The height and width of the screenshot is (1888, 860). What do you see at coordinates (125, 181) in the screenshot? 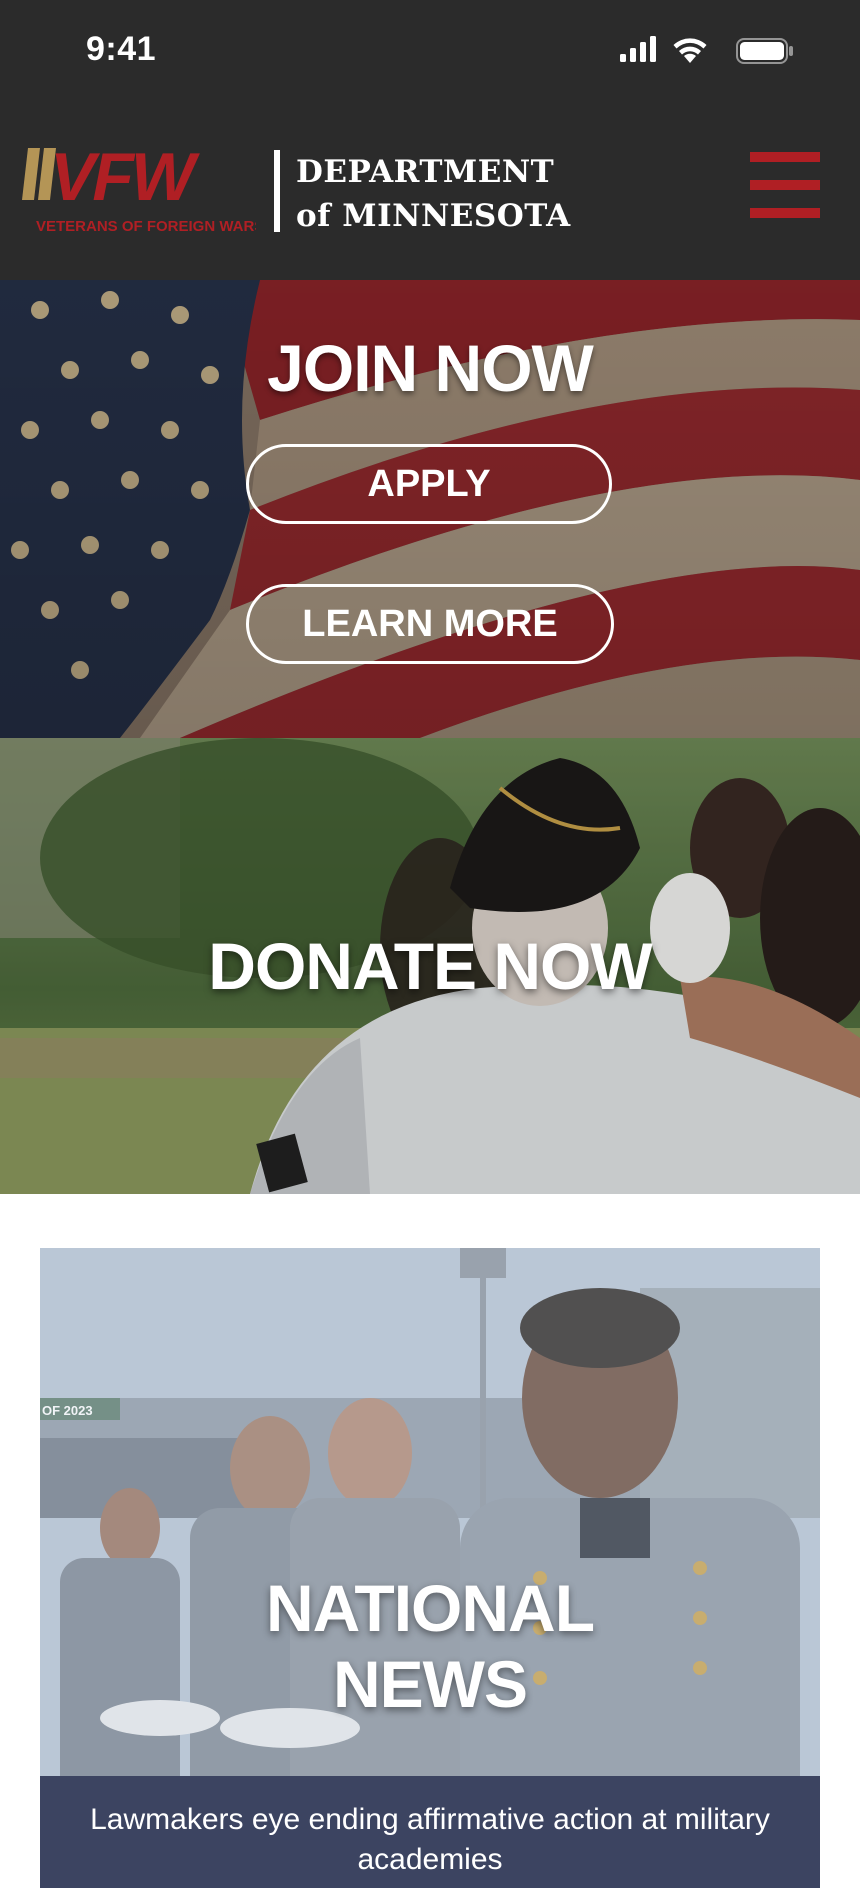
I see `logo-wordmark: VFW` at bounding box center [125, 181].